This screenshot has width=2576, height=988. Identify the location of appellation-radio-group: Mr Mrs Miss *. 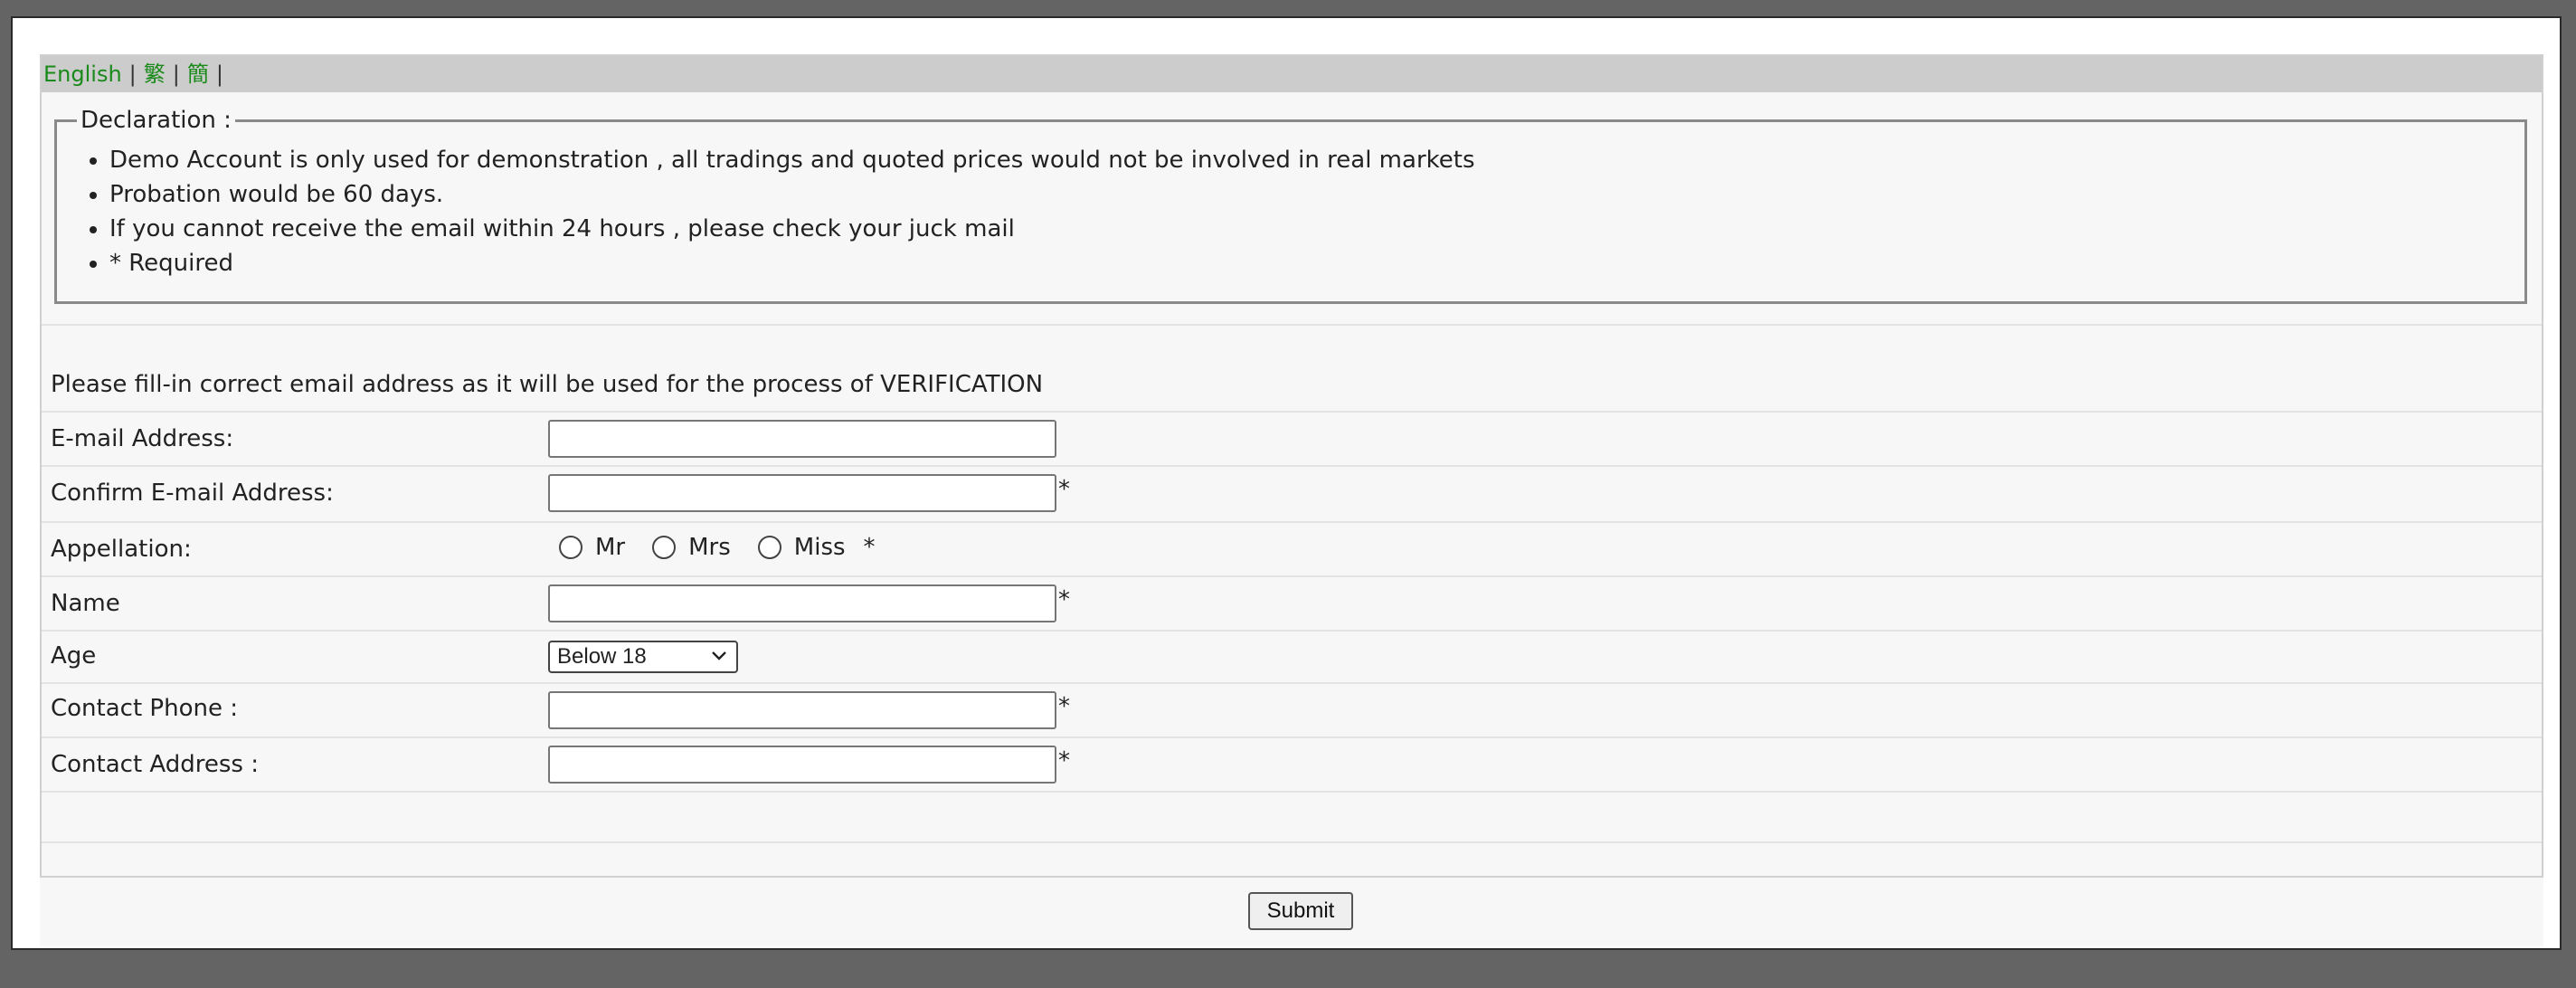
(718, 547).